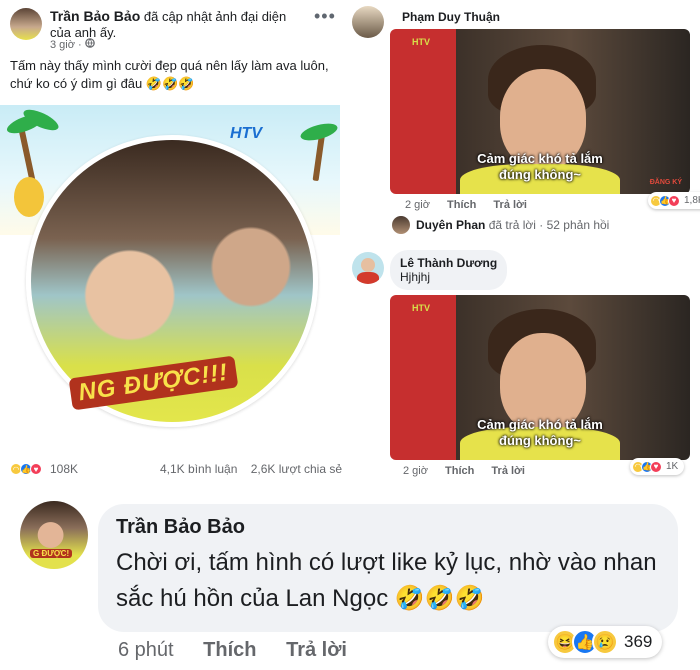 This screenshot has width=700, height=670. I want to click on comment-text: Hjhjhj, so click(415, 277).